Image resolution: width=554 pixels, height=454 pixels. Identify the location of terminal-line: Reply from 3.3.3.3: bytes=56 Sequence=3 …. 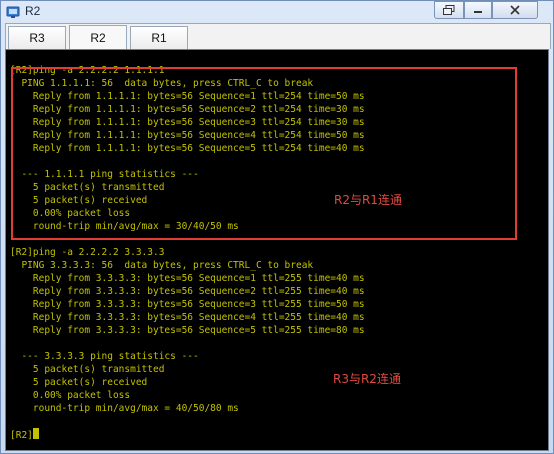
(187, 304).